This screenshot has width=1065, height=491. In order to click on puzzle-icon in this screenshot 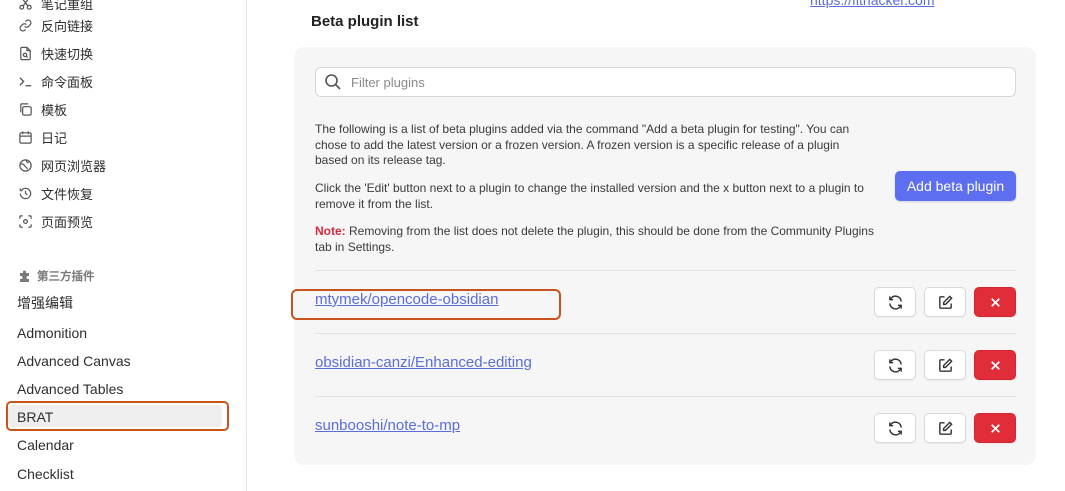, I will do `click(25, 276)`.